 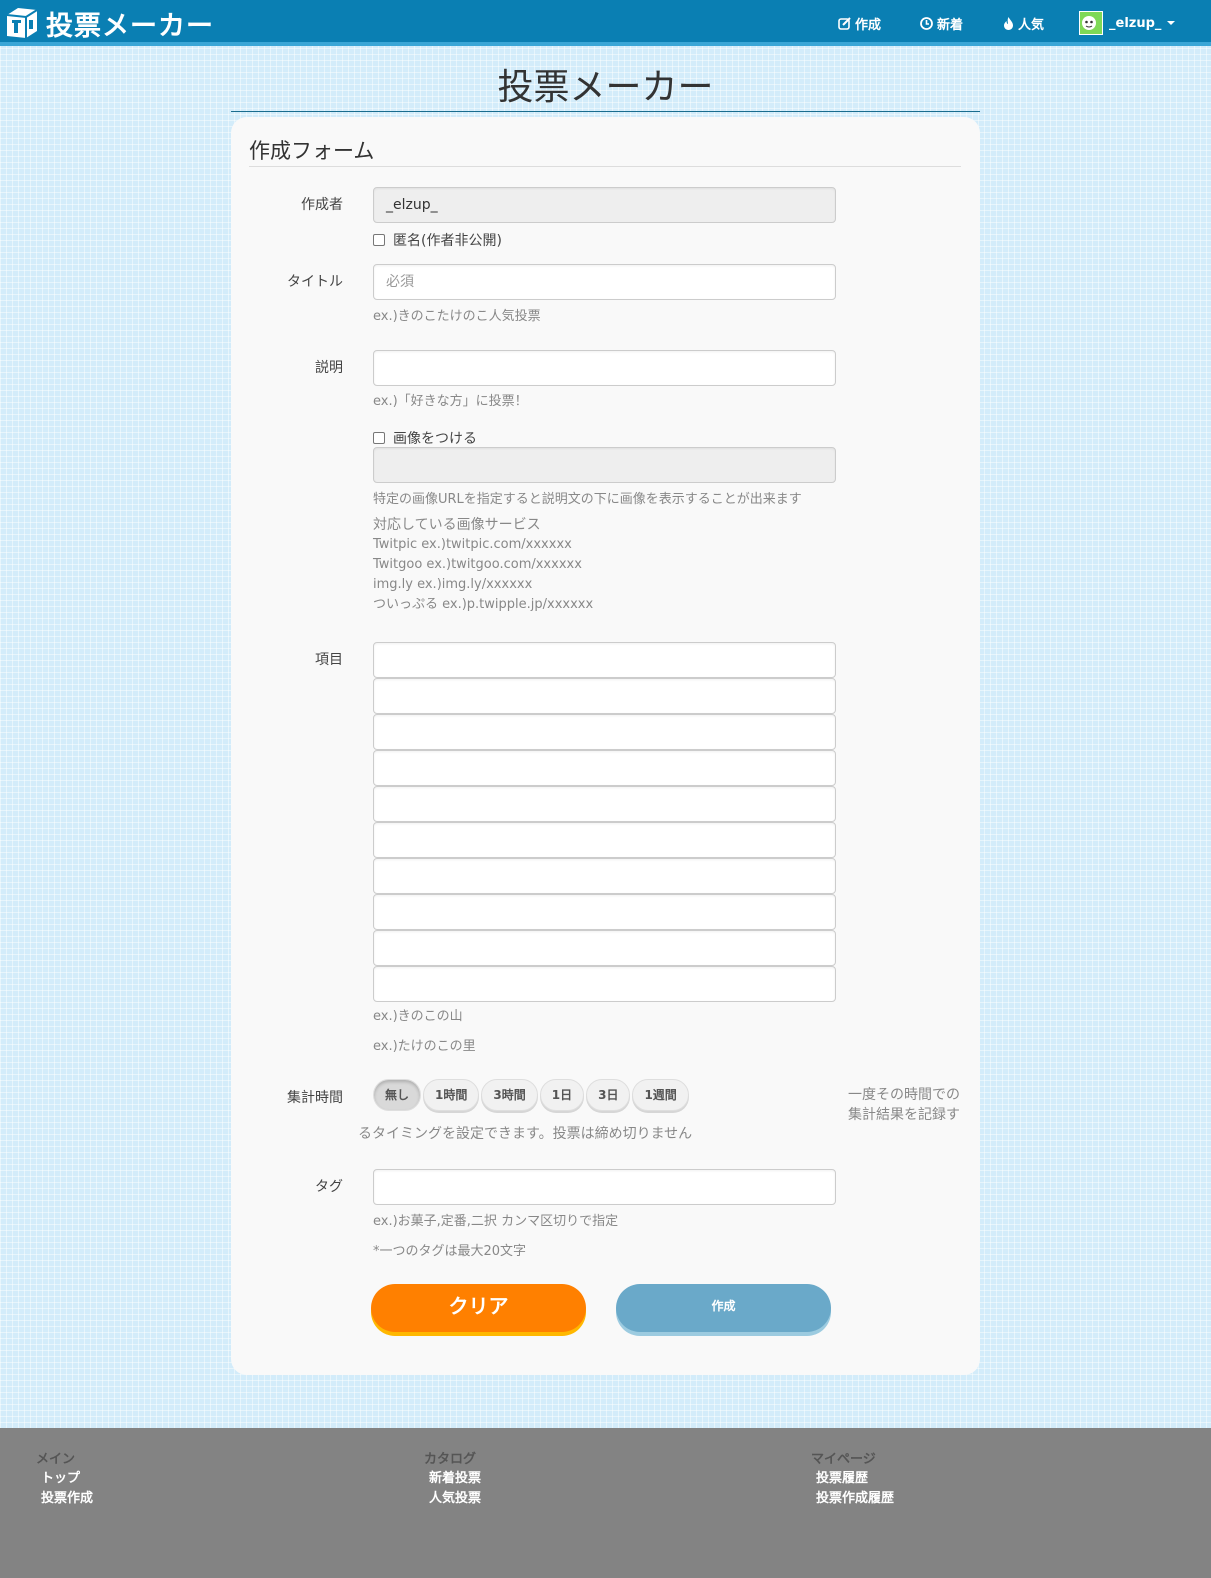 I want to click on footer-column-main: メイン トップ 投票作成, so click(x=64, y=1478).